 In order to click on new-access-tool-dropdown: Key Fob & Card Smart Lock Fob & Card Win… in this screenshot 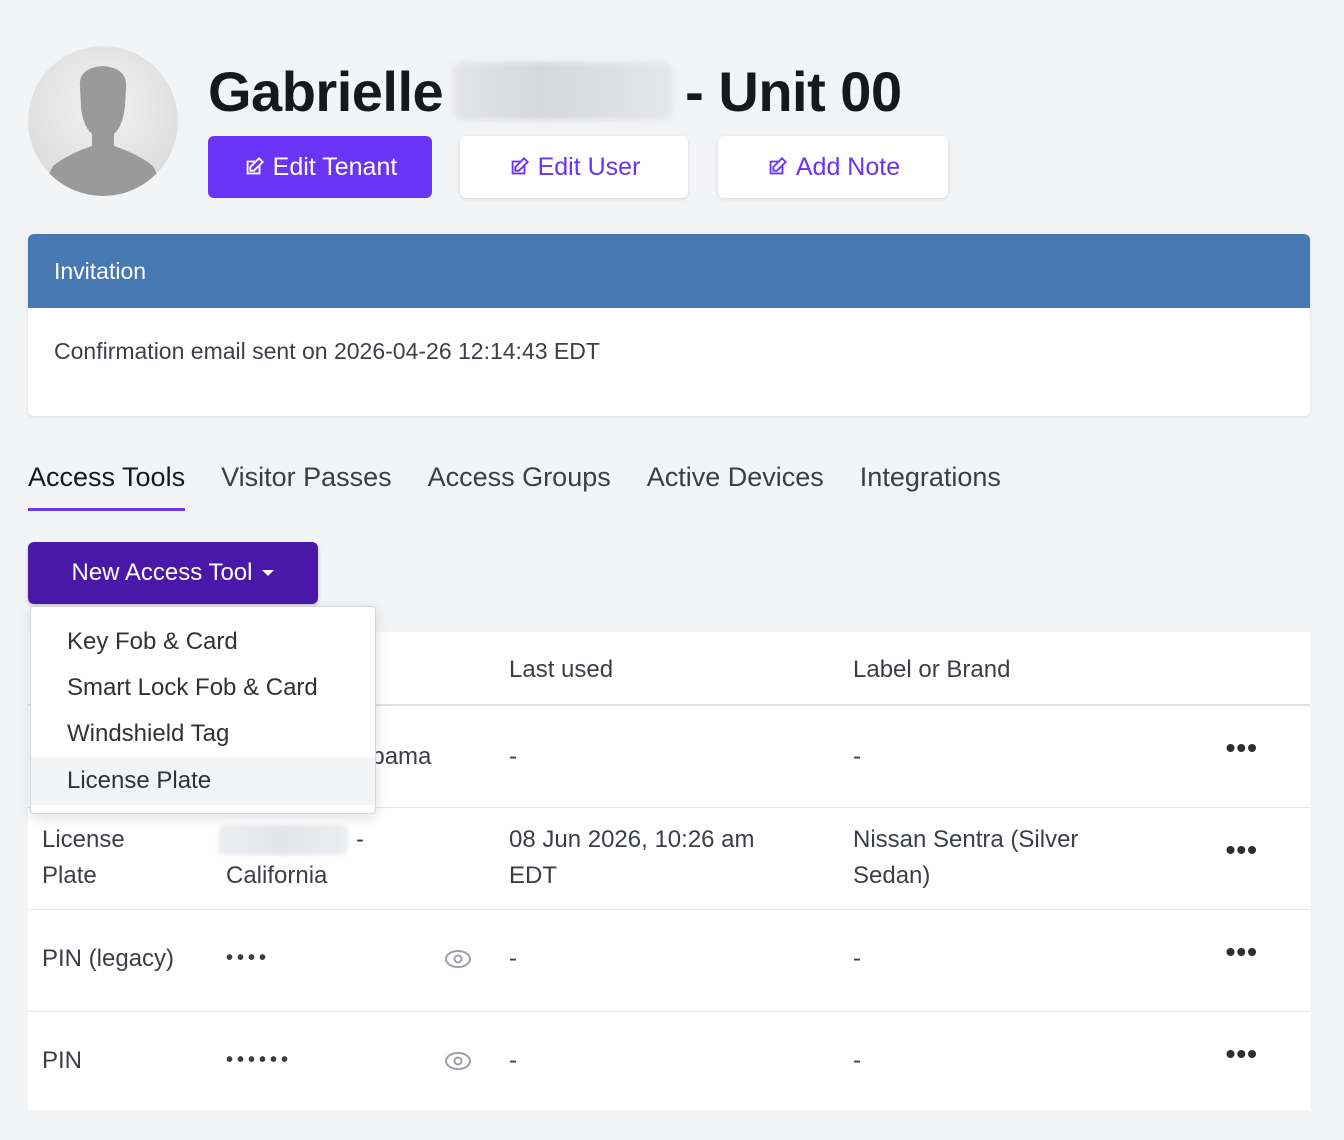, I will do `click(203, 710)`.